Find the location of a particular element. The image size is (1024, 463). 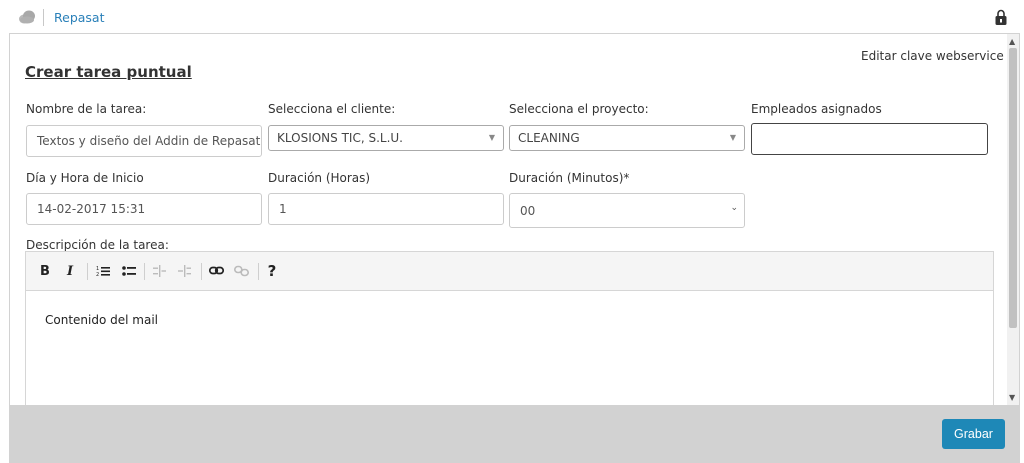

project-label: Selecciona el proyecto: is located at coordinates (579, 109).